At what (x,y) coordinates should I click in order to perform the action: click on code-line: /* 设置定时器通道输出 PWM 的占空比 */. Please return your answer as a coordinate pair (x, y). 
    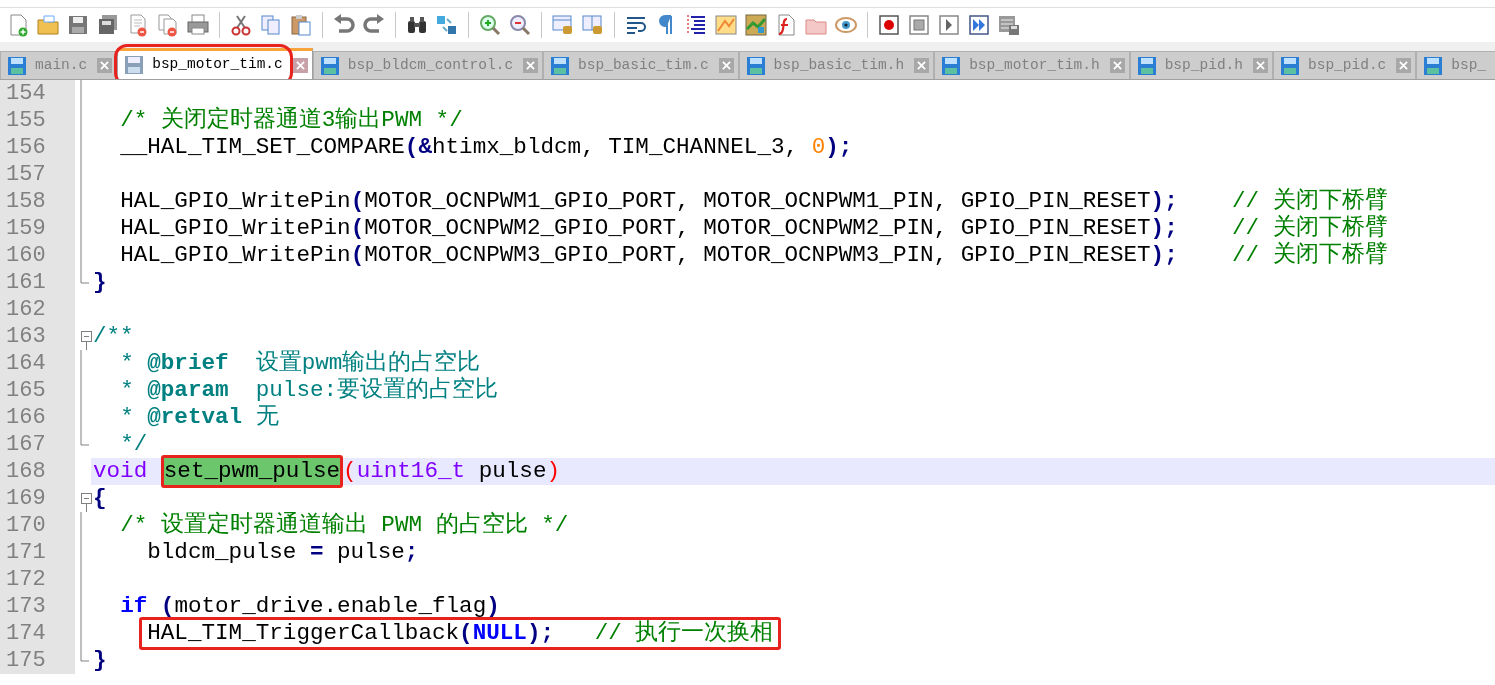
    Looking at the image, I should click on (344, 525).